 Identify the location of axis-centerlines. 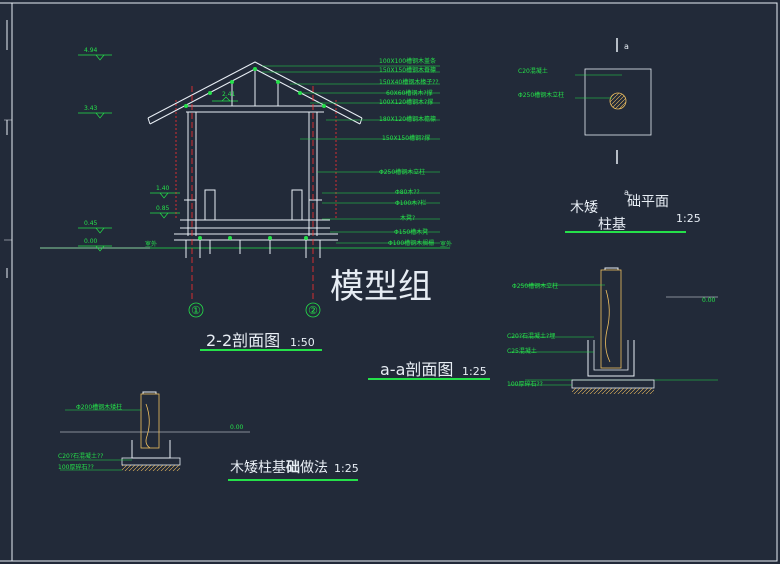
(256, 193).